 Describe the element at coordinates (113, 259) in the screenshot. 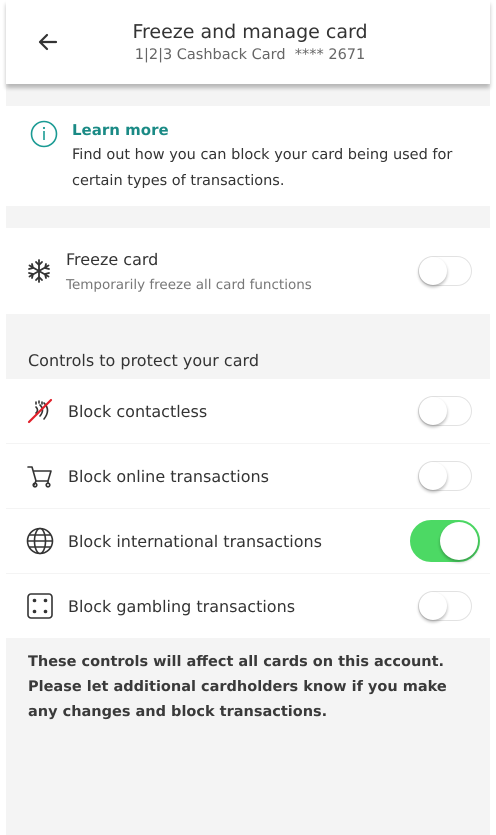

I see `freeze-label: Freeze card` at that location.